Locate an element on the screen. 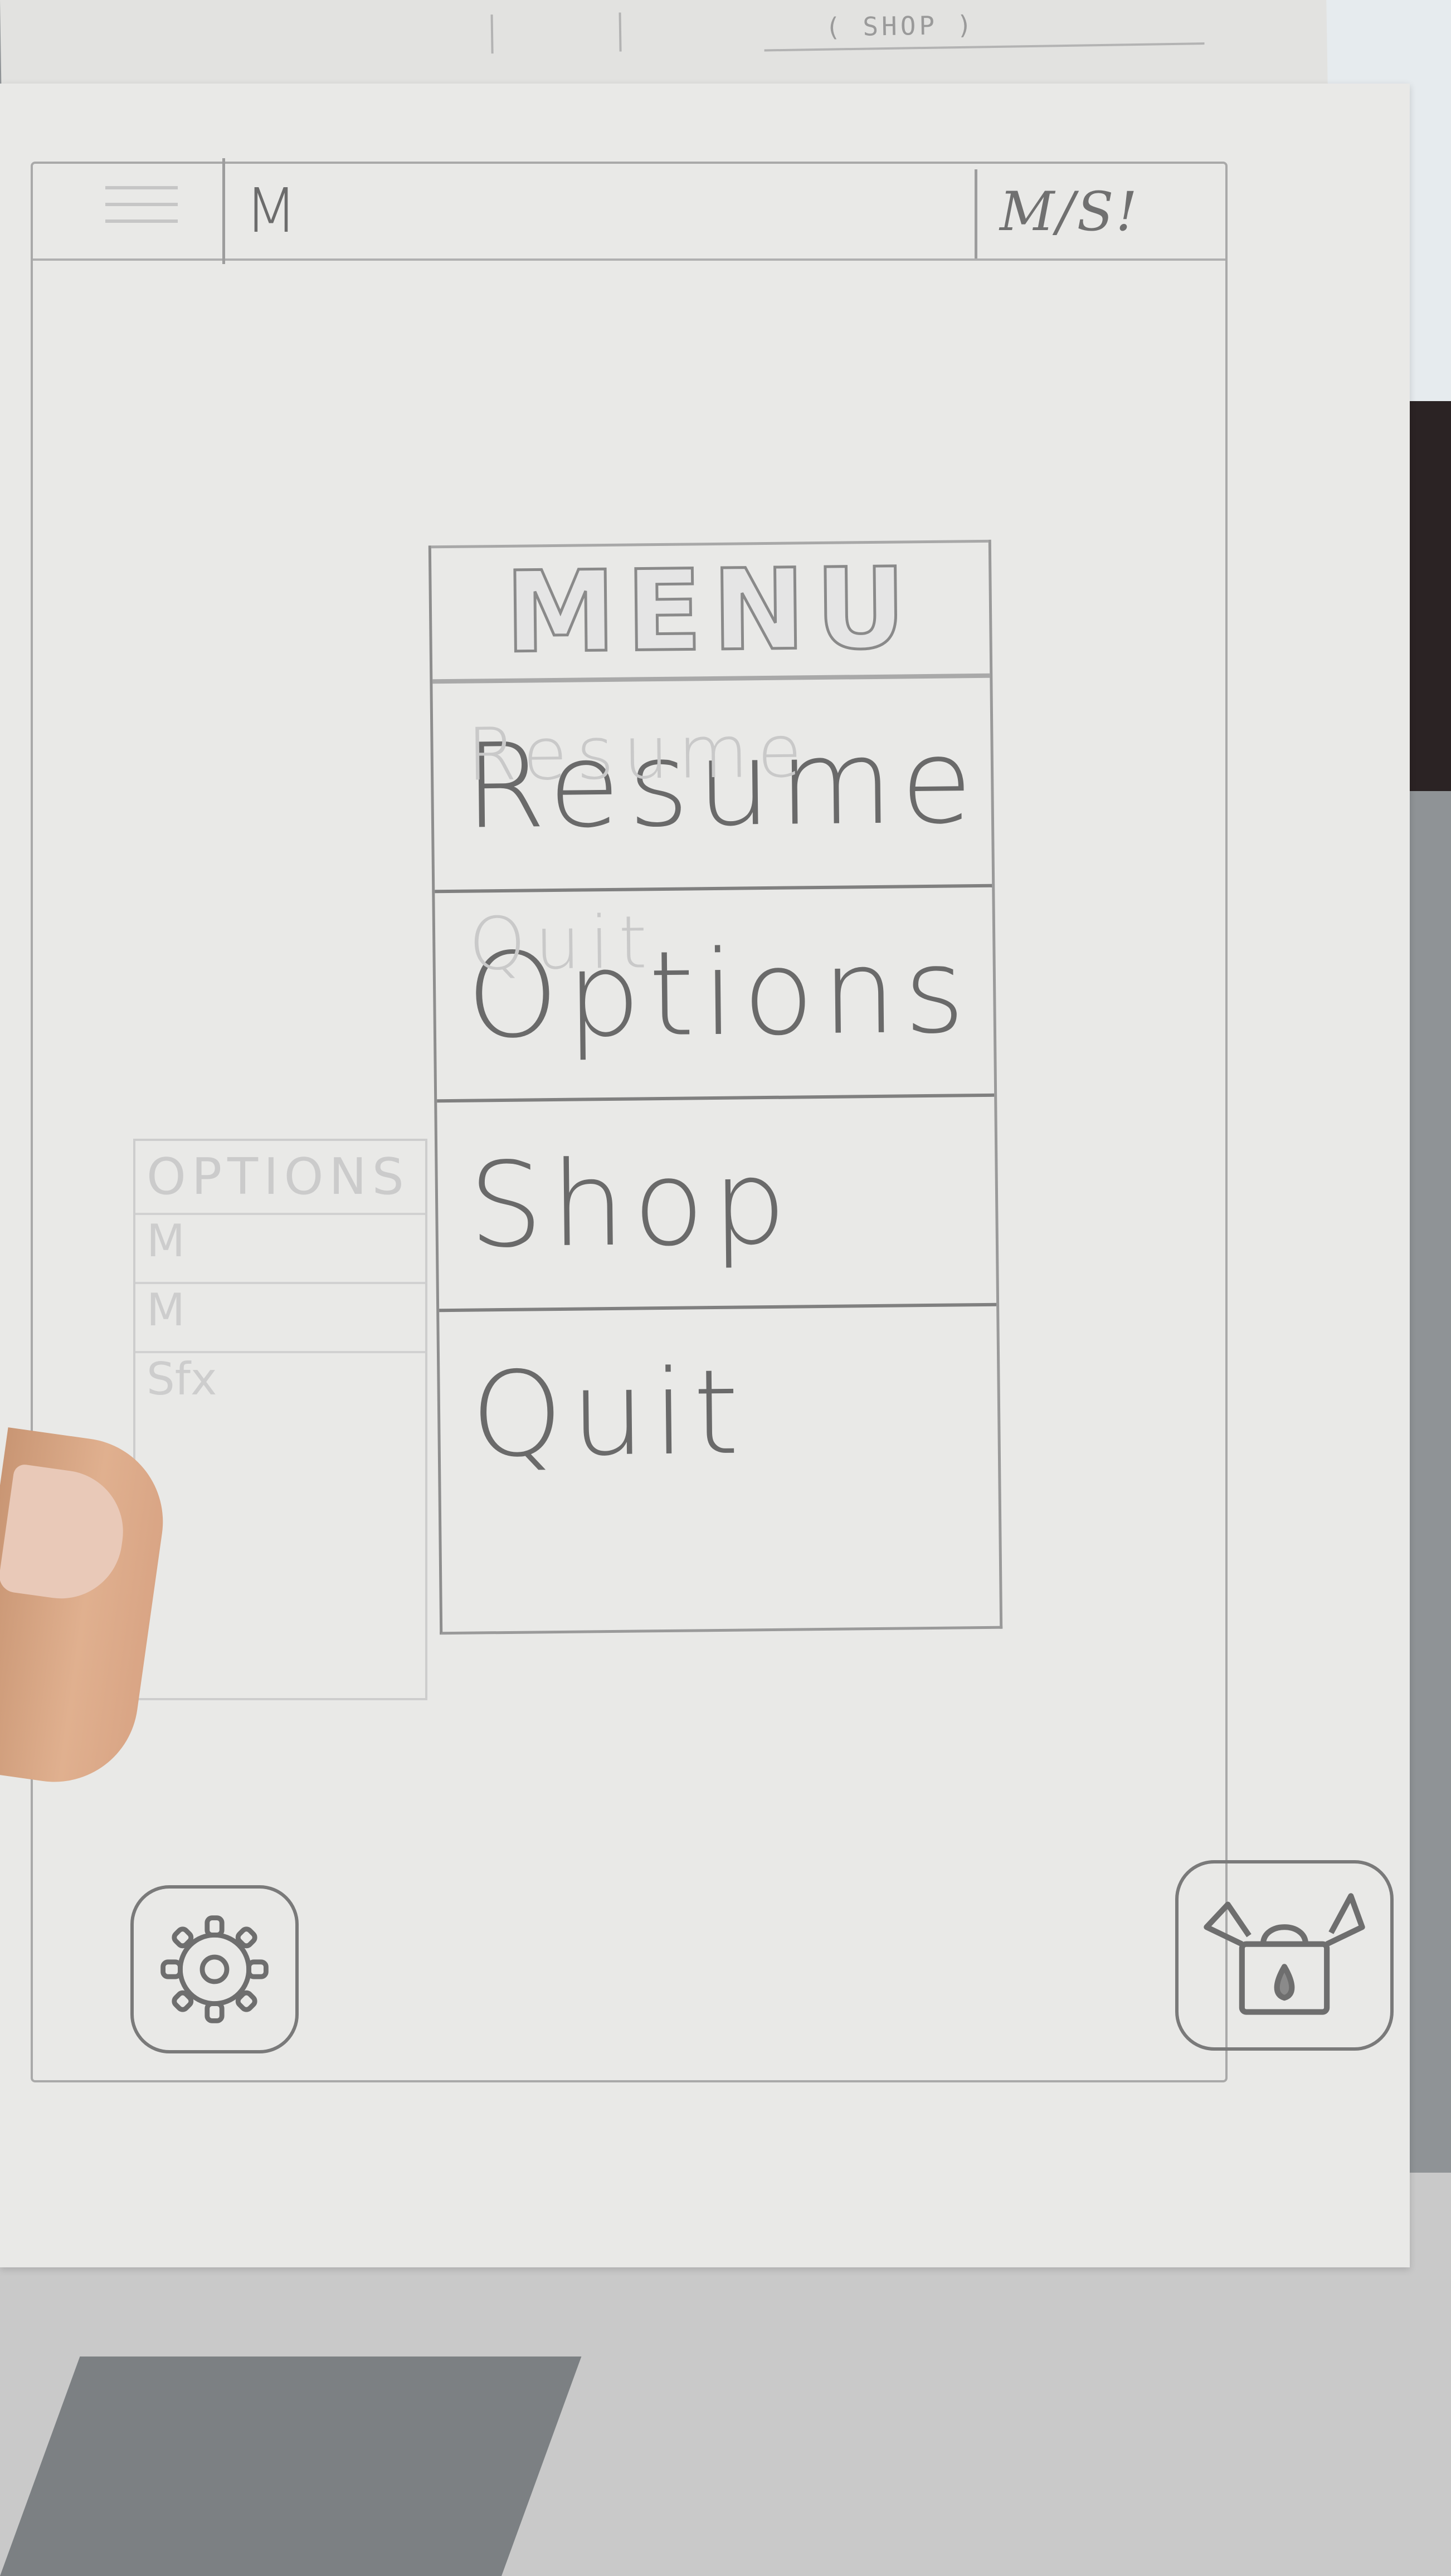 This screenshot has height=2576, width=1451. back-shop-underline is located at coordinates (984, 47).